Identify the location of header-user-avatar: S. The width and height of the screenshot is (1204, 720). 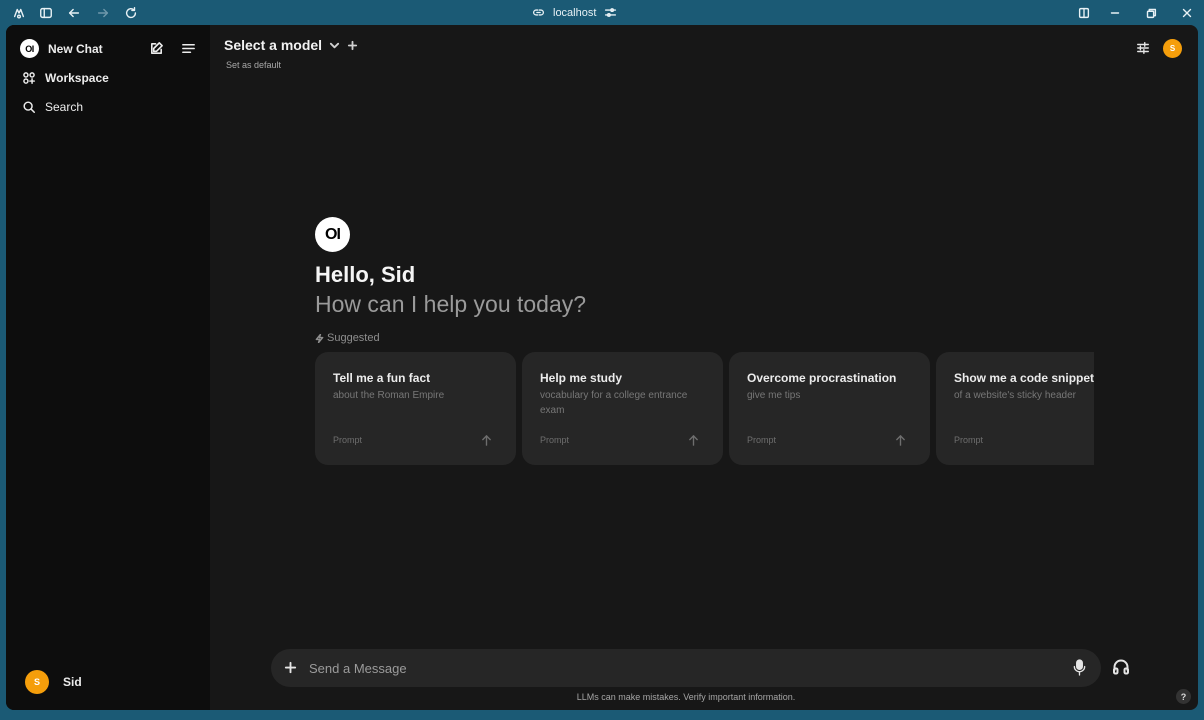
(1172, 48).